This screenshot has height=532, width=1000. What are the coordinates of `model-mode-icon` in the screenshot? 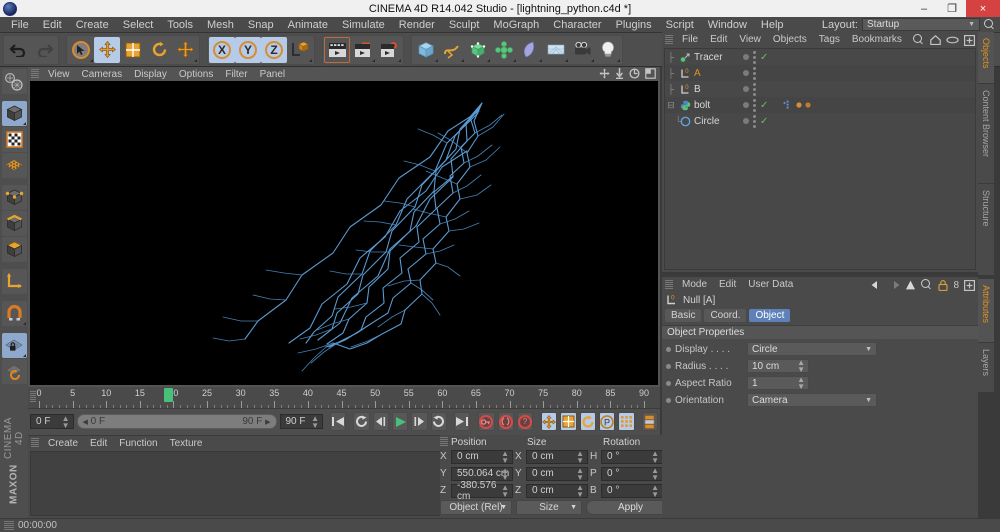 It's located at (14, 113).